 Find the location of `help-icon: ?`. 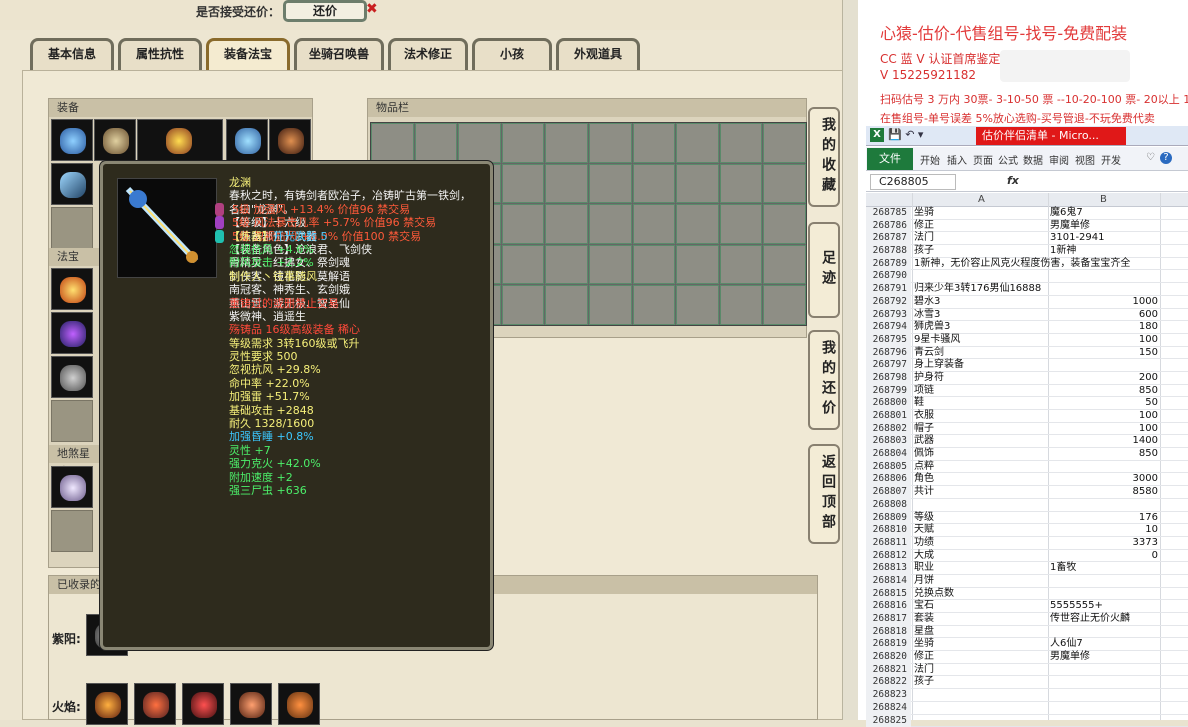

help-icon: ? is located at coordinates (1166, 158).